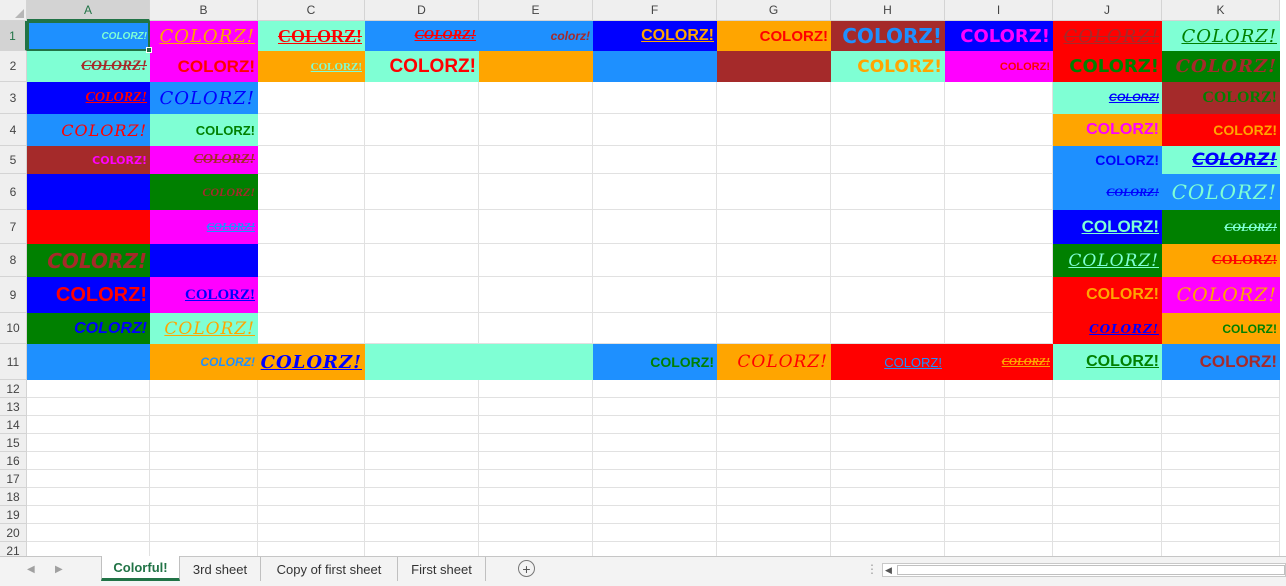 Image resolution: width=1286 pixels, height=586 pixels. Describe the element at coordinates (204, 328) in the screenshot. I see `cell-b10: COLORZ!` at that location.